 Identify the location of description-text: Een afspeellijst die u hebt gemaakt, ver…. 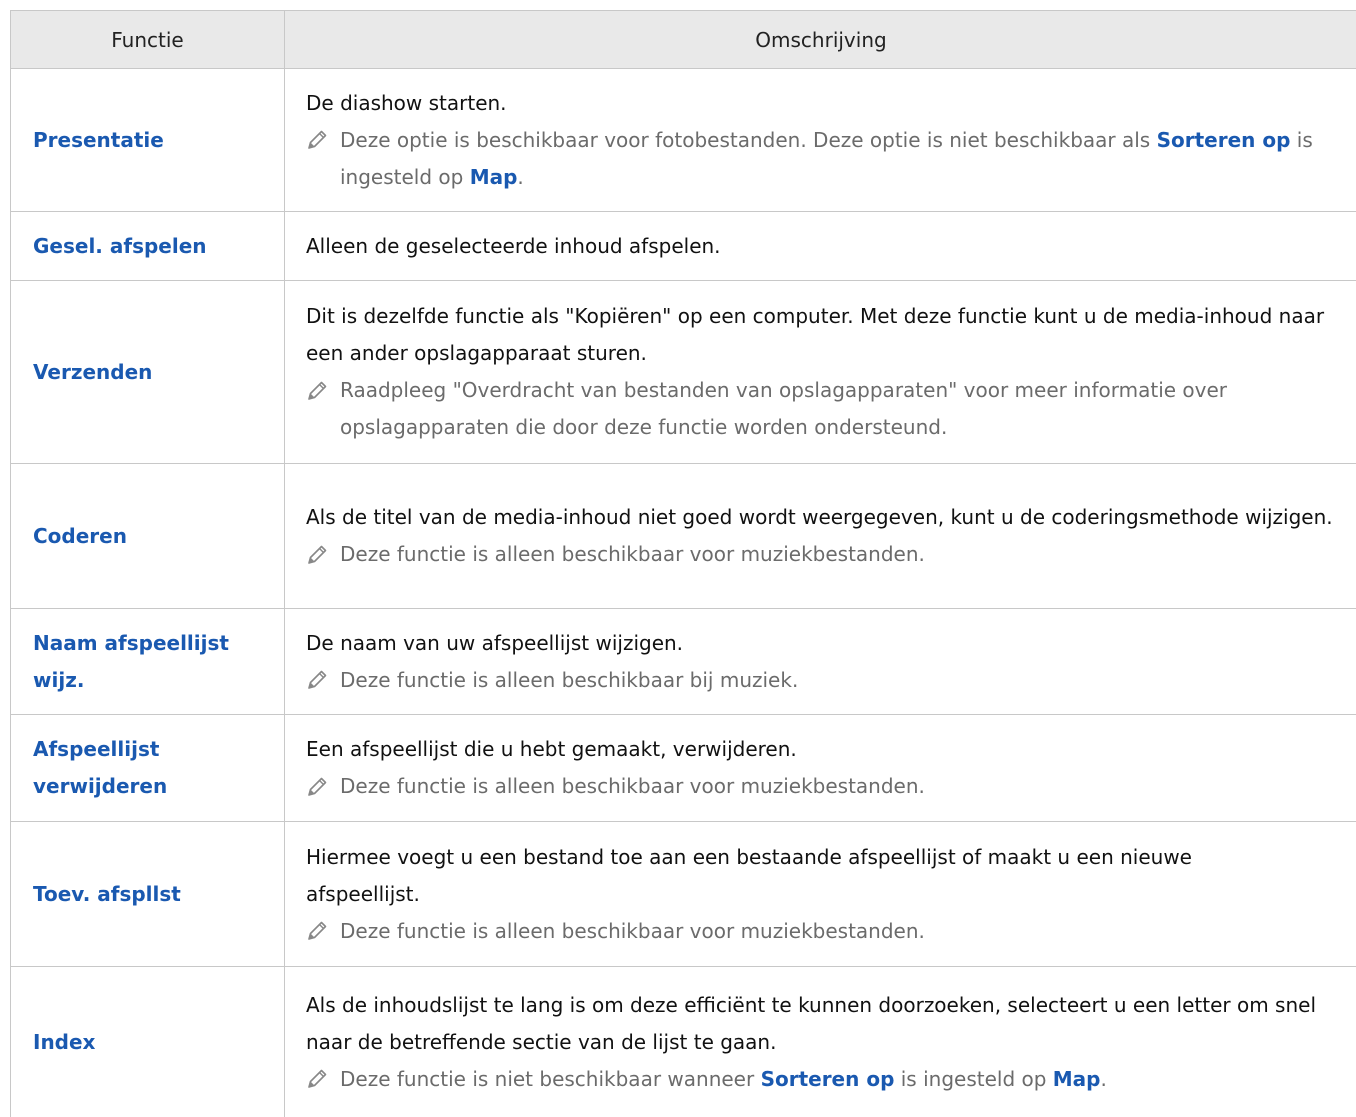
(551, 749).